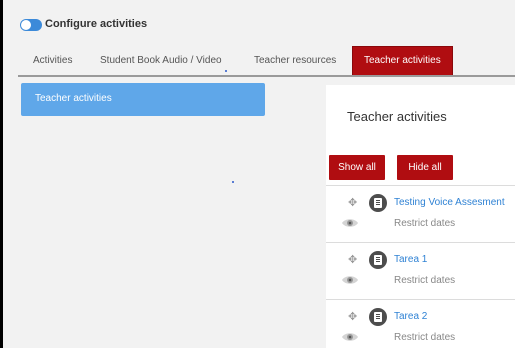 This screenshot has width=515, height=348. I want to click on tab-activities: Activities, so click(52, 60).